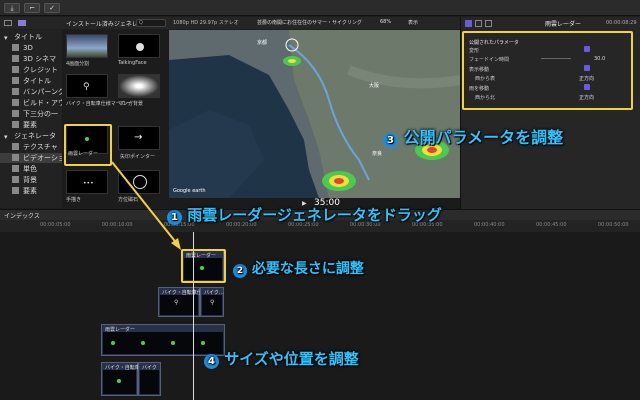 This screenshot has height=400, width=640. What do you see at coordinates (473, 136) in the screenshot?
I see `annotation-3: 3 公開パラメータを調整` at bounding box center [473, 136].